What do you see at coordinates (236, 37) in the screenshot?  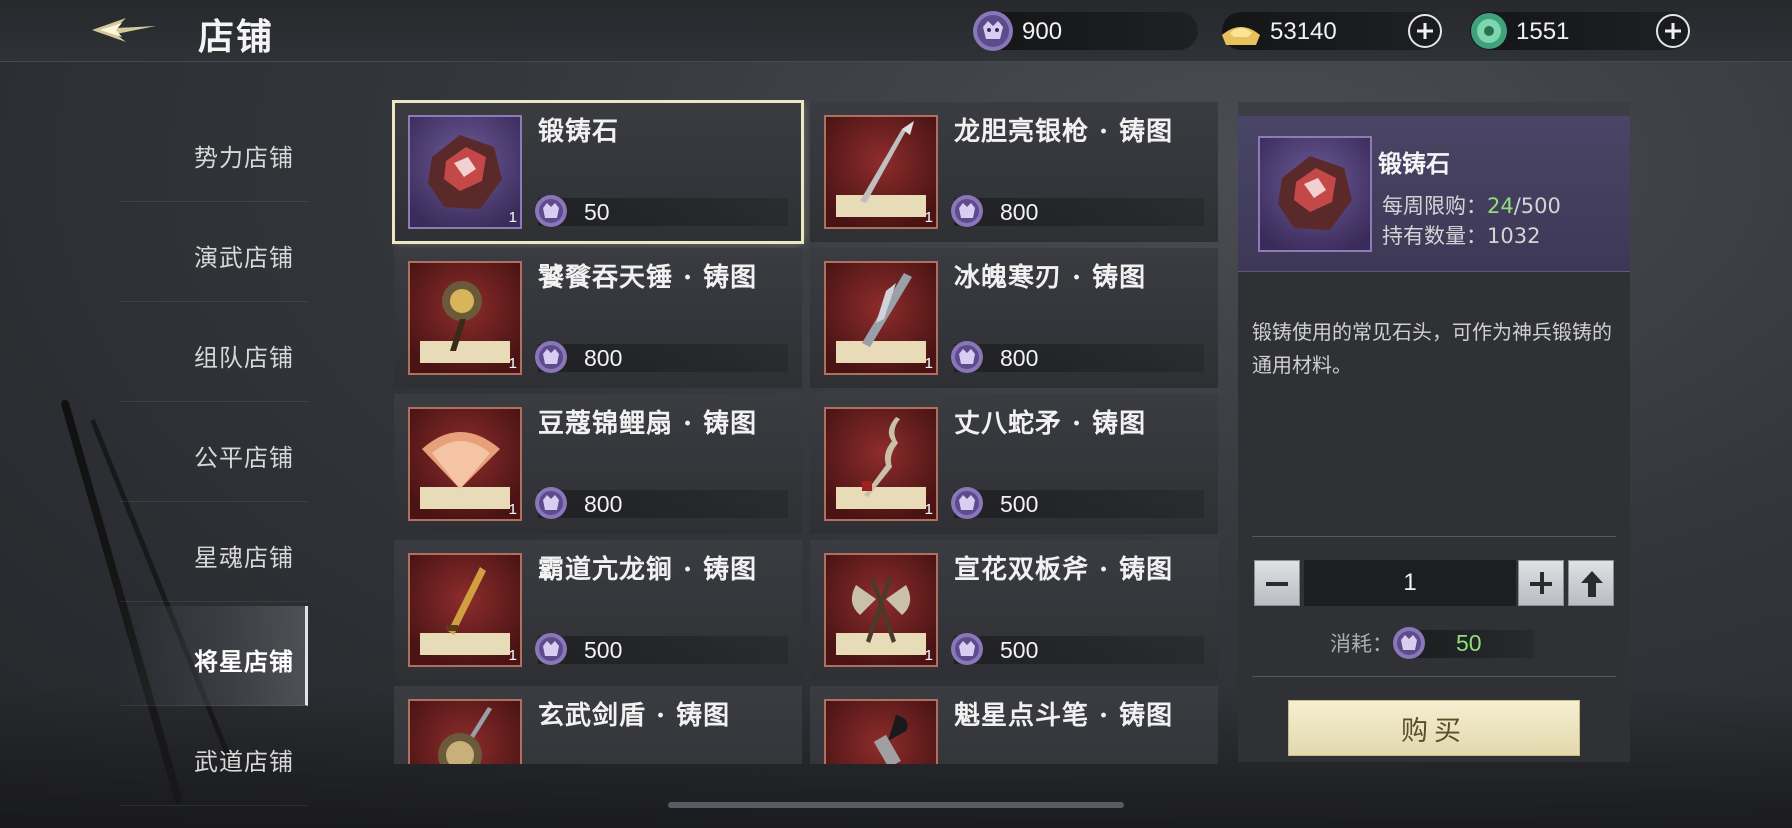 I see `page-title: 店铺` at bounding box center [236, 37].